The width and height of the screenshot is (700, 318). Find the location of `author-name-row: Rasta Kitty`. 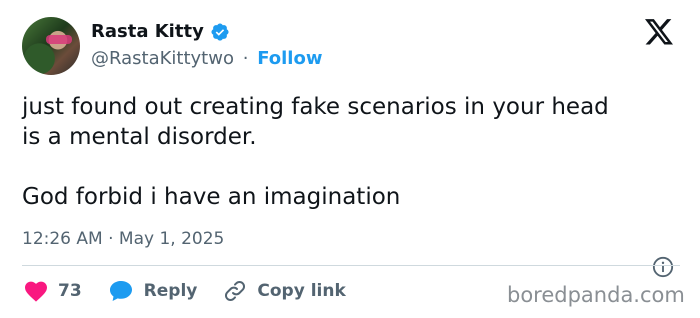

author-name-row: Rasta Kitty is located at coordinates (160, 31).